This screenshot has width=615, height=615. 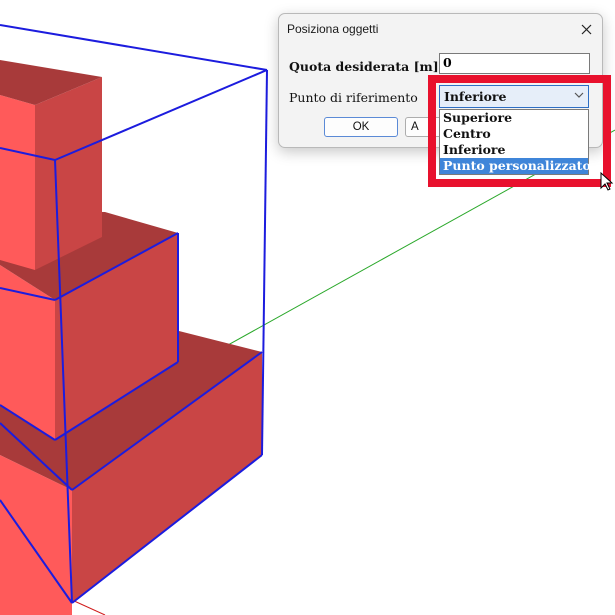 What do you see at coordinates (514, 134) in the screenshot?
I see `option-centro: Centro` at bounding box center [514, 134].